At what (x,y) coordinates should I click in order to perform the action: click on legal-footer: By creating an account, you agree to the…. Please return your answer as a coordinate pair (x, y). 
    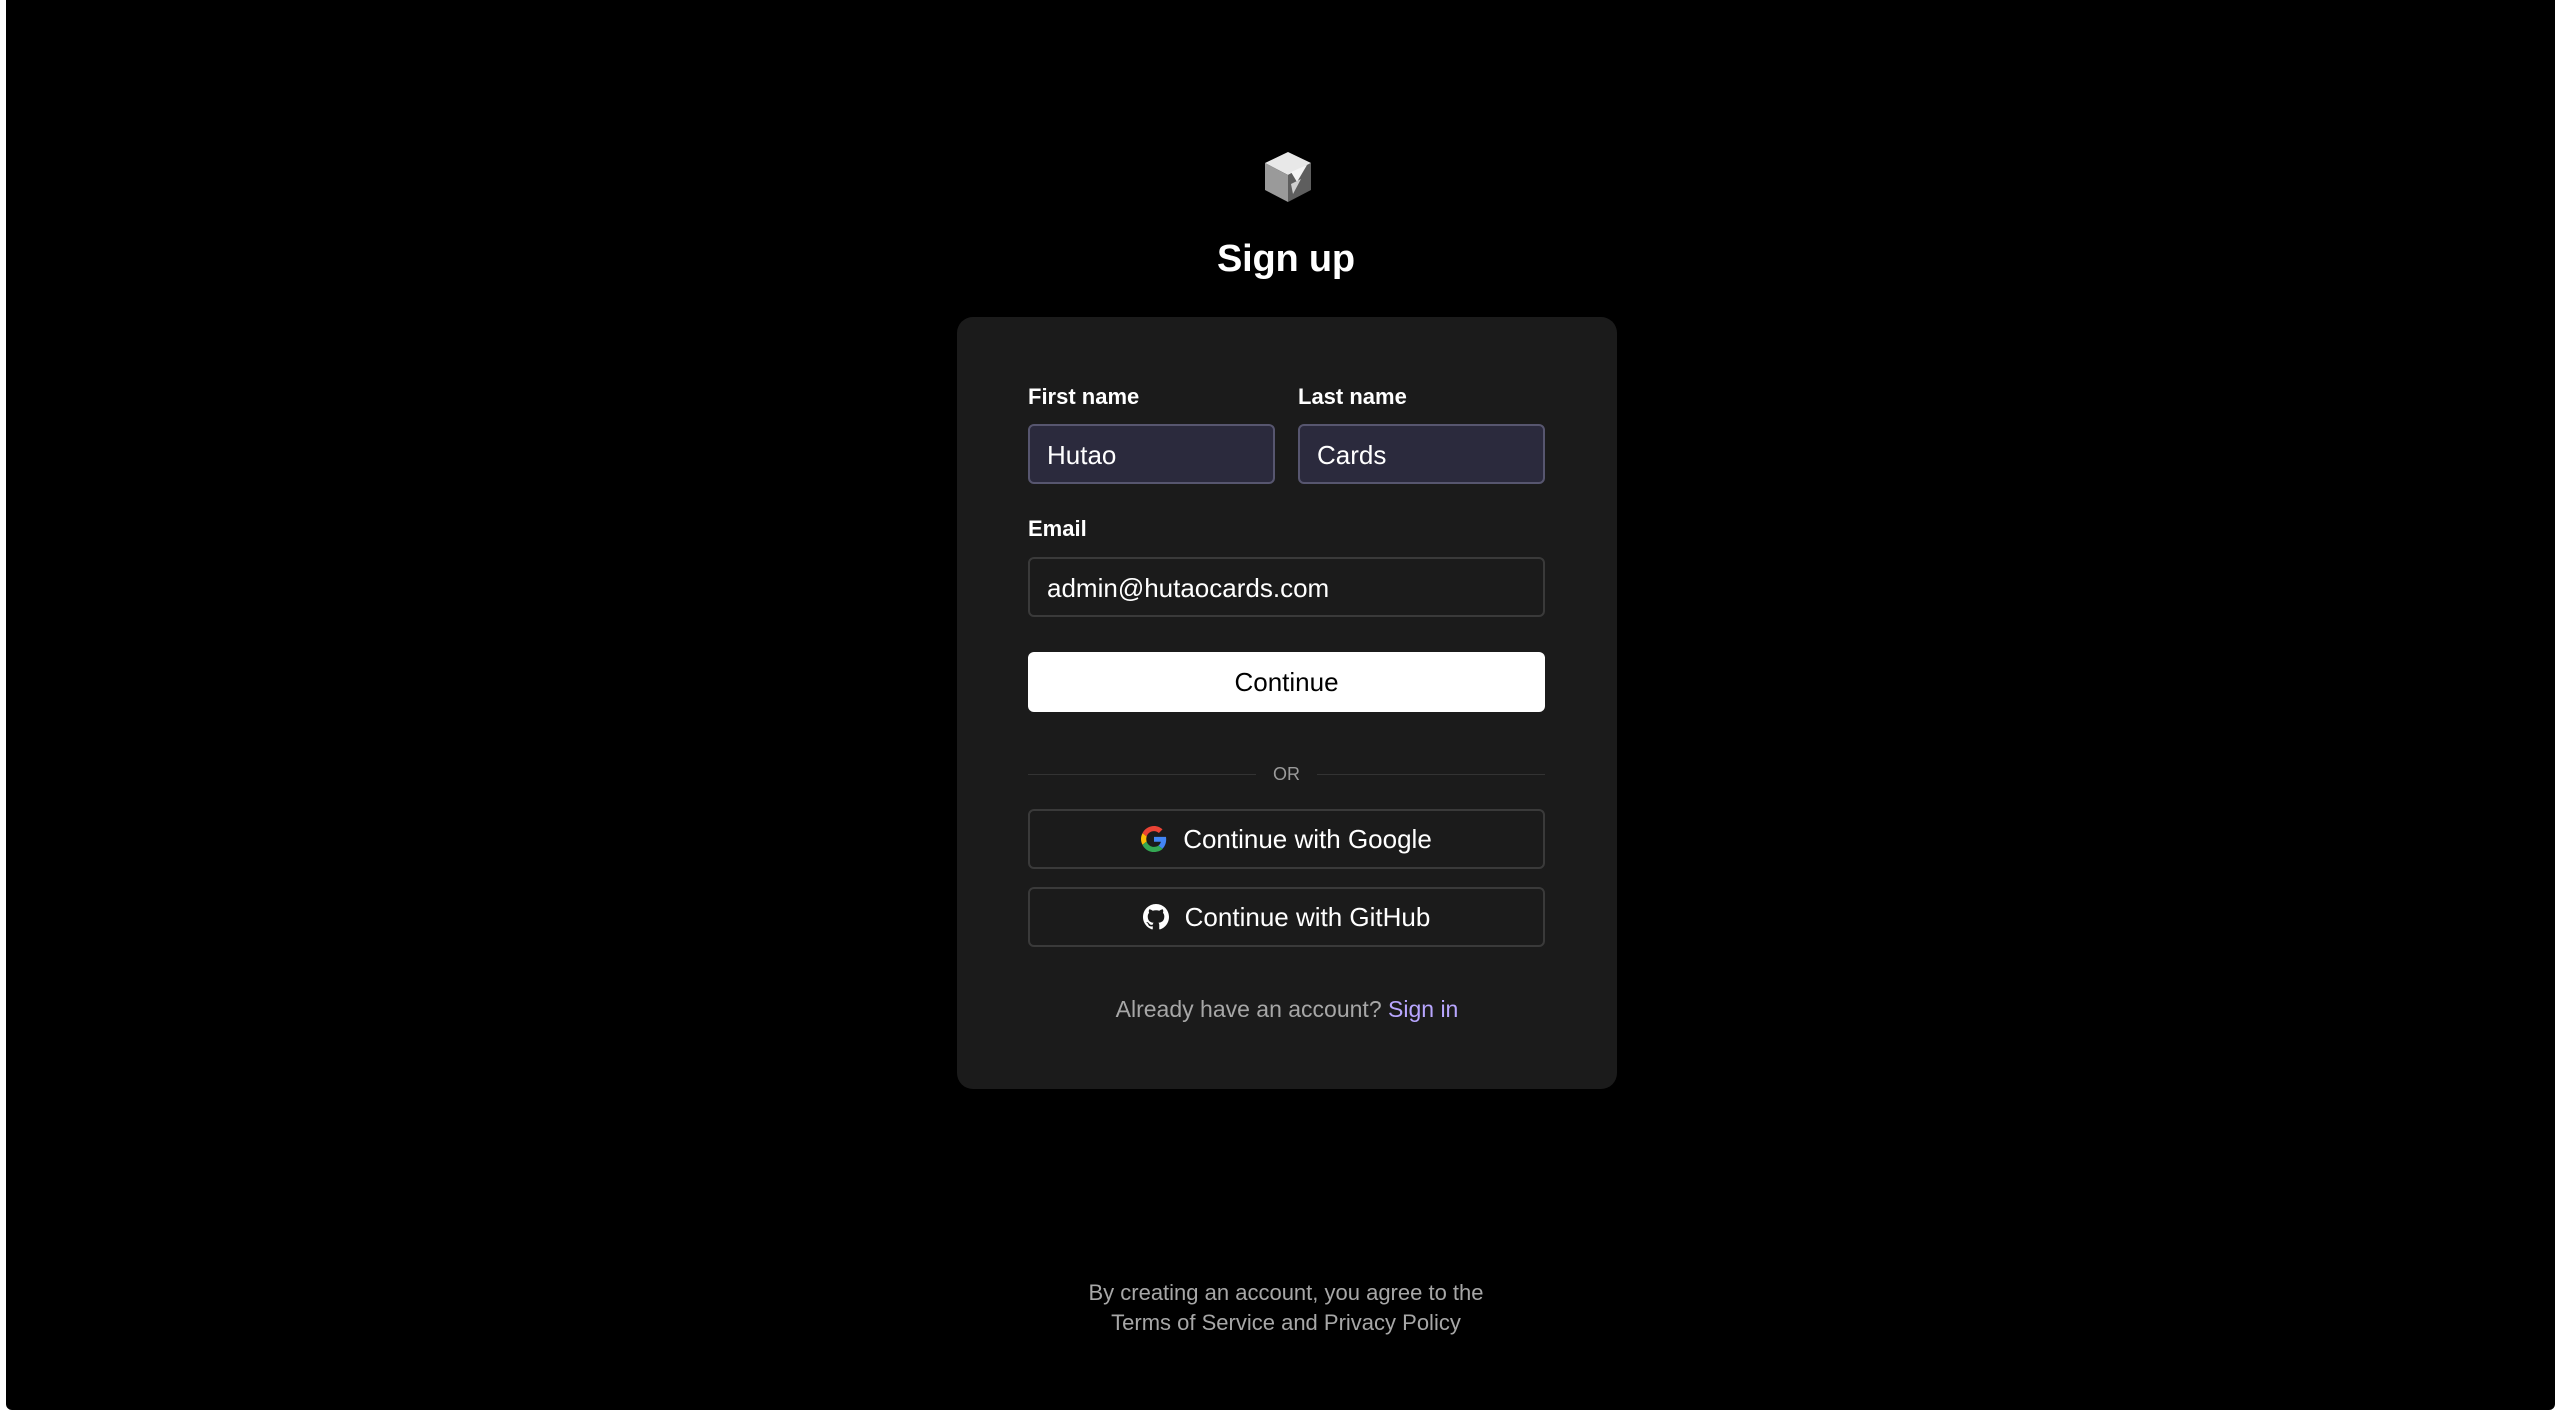
    Looking at the image, I should click on (1283, 1308).